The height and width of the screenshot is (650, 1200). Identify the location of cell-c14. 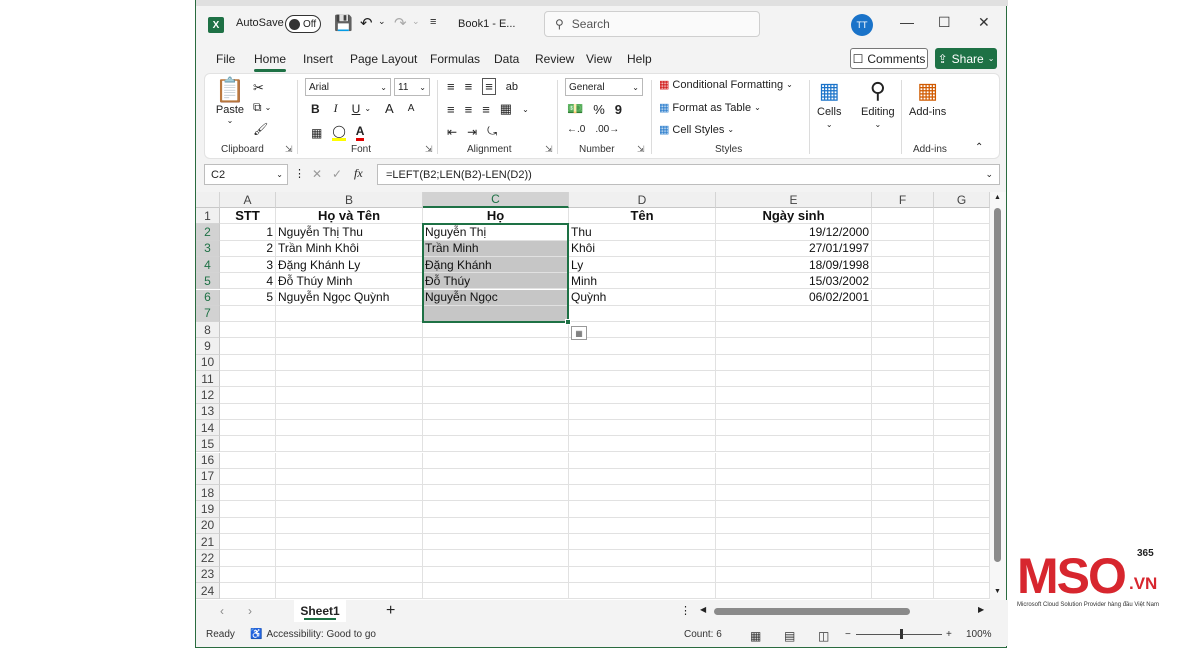
(496, 428).